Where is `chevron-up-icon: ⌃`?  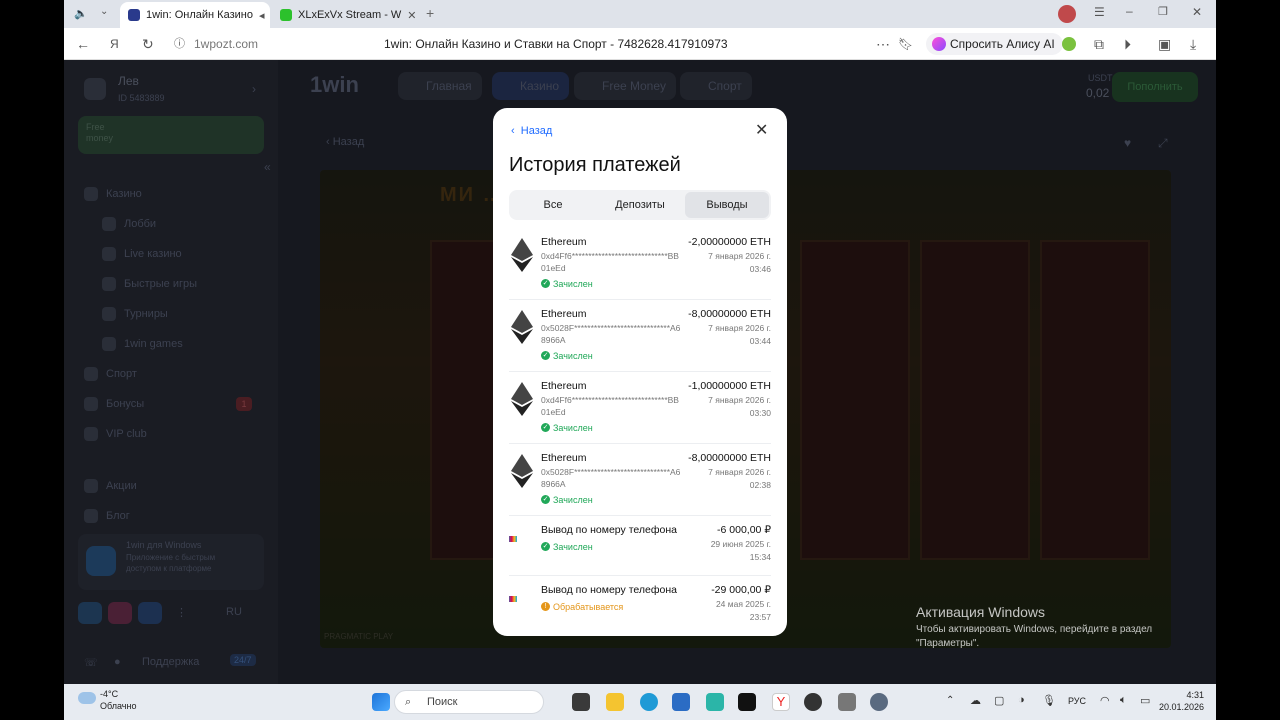
chevron-up-icon: ⌃ is located at coordinates (950, 700).